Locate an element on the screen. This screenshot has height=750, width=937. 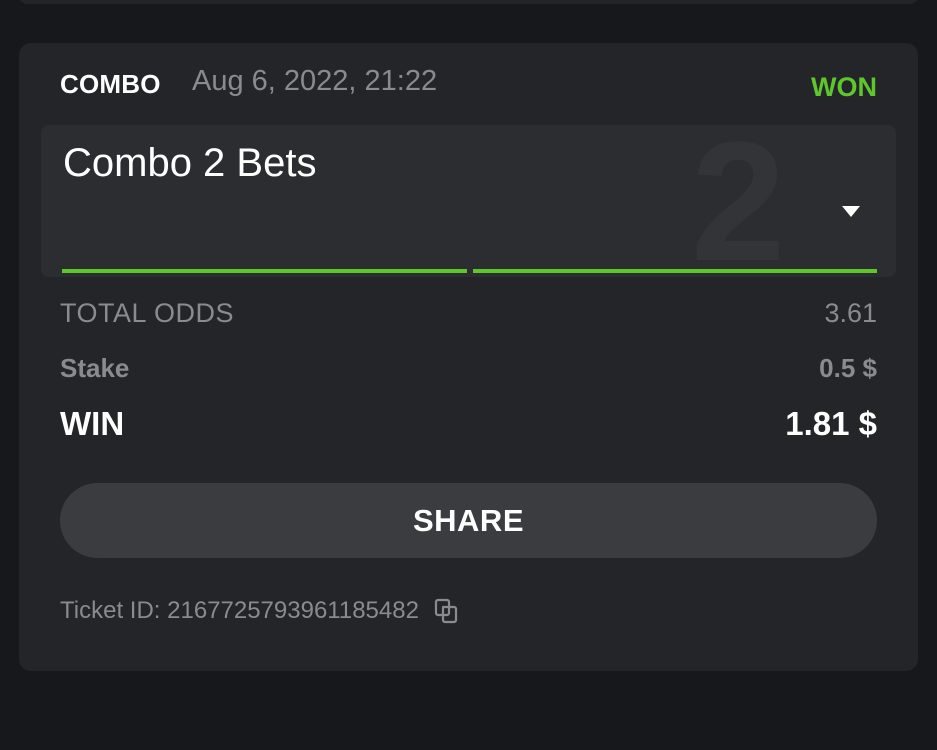
win-value: 1.81 $ is located at coordinates (831, 423).